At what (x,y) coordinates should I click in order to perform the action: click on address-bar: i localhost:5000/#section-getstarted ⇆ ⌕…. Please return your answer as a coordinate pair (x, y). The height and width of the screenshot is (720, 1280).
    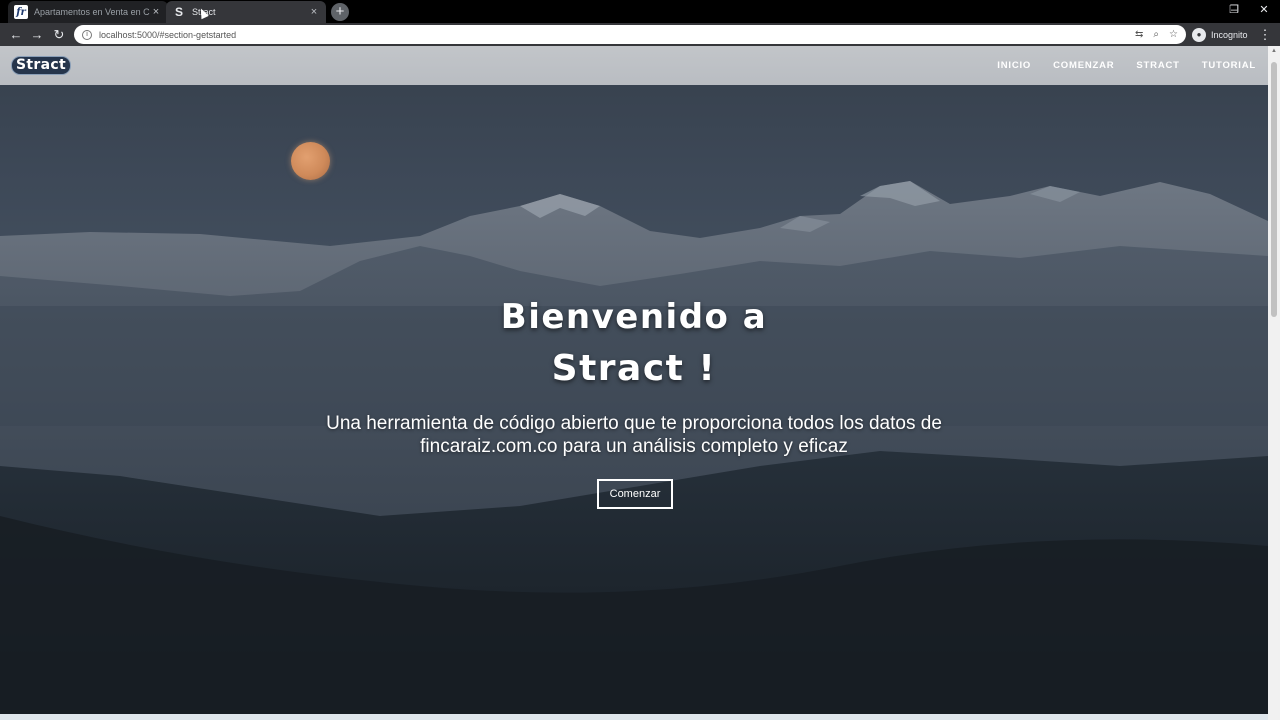
    Looking at the image, I should click on (630, 34).